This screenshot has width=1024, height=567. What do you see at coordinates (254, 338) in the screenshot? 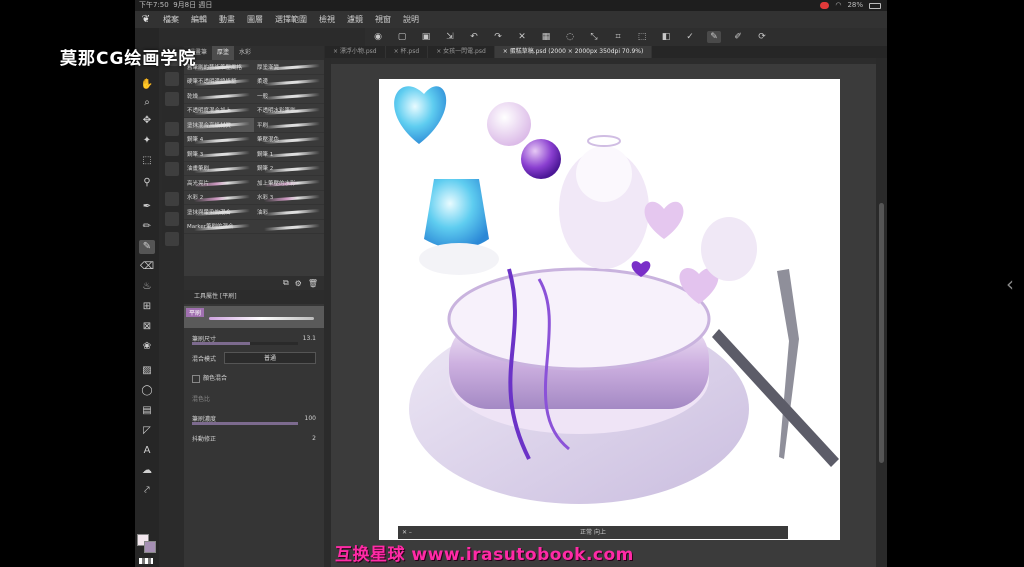
I see `brush-size-row: 筆刷尺寸 13.1` at bounding box center [254, 338].